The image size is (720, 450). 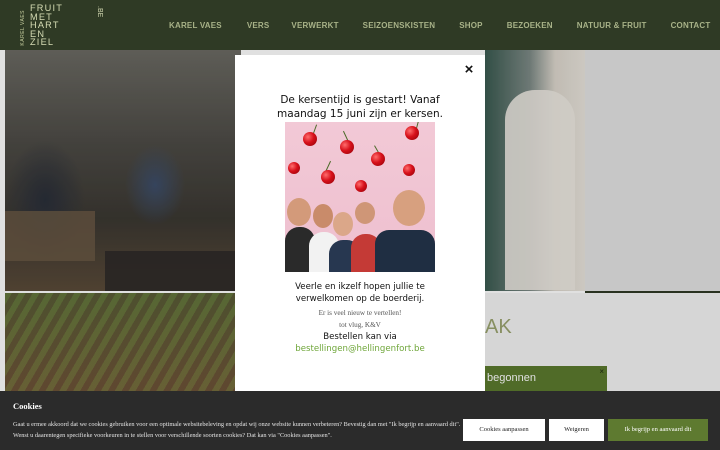 I want to click on note-line: Er is veel nieuw te vertellen!, so click(x=360, y=313).